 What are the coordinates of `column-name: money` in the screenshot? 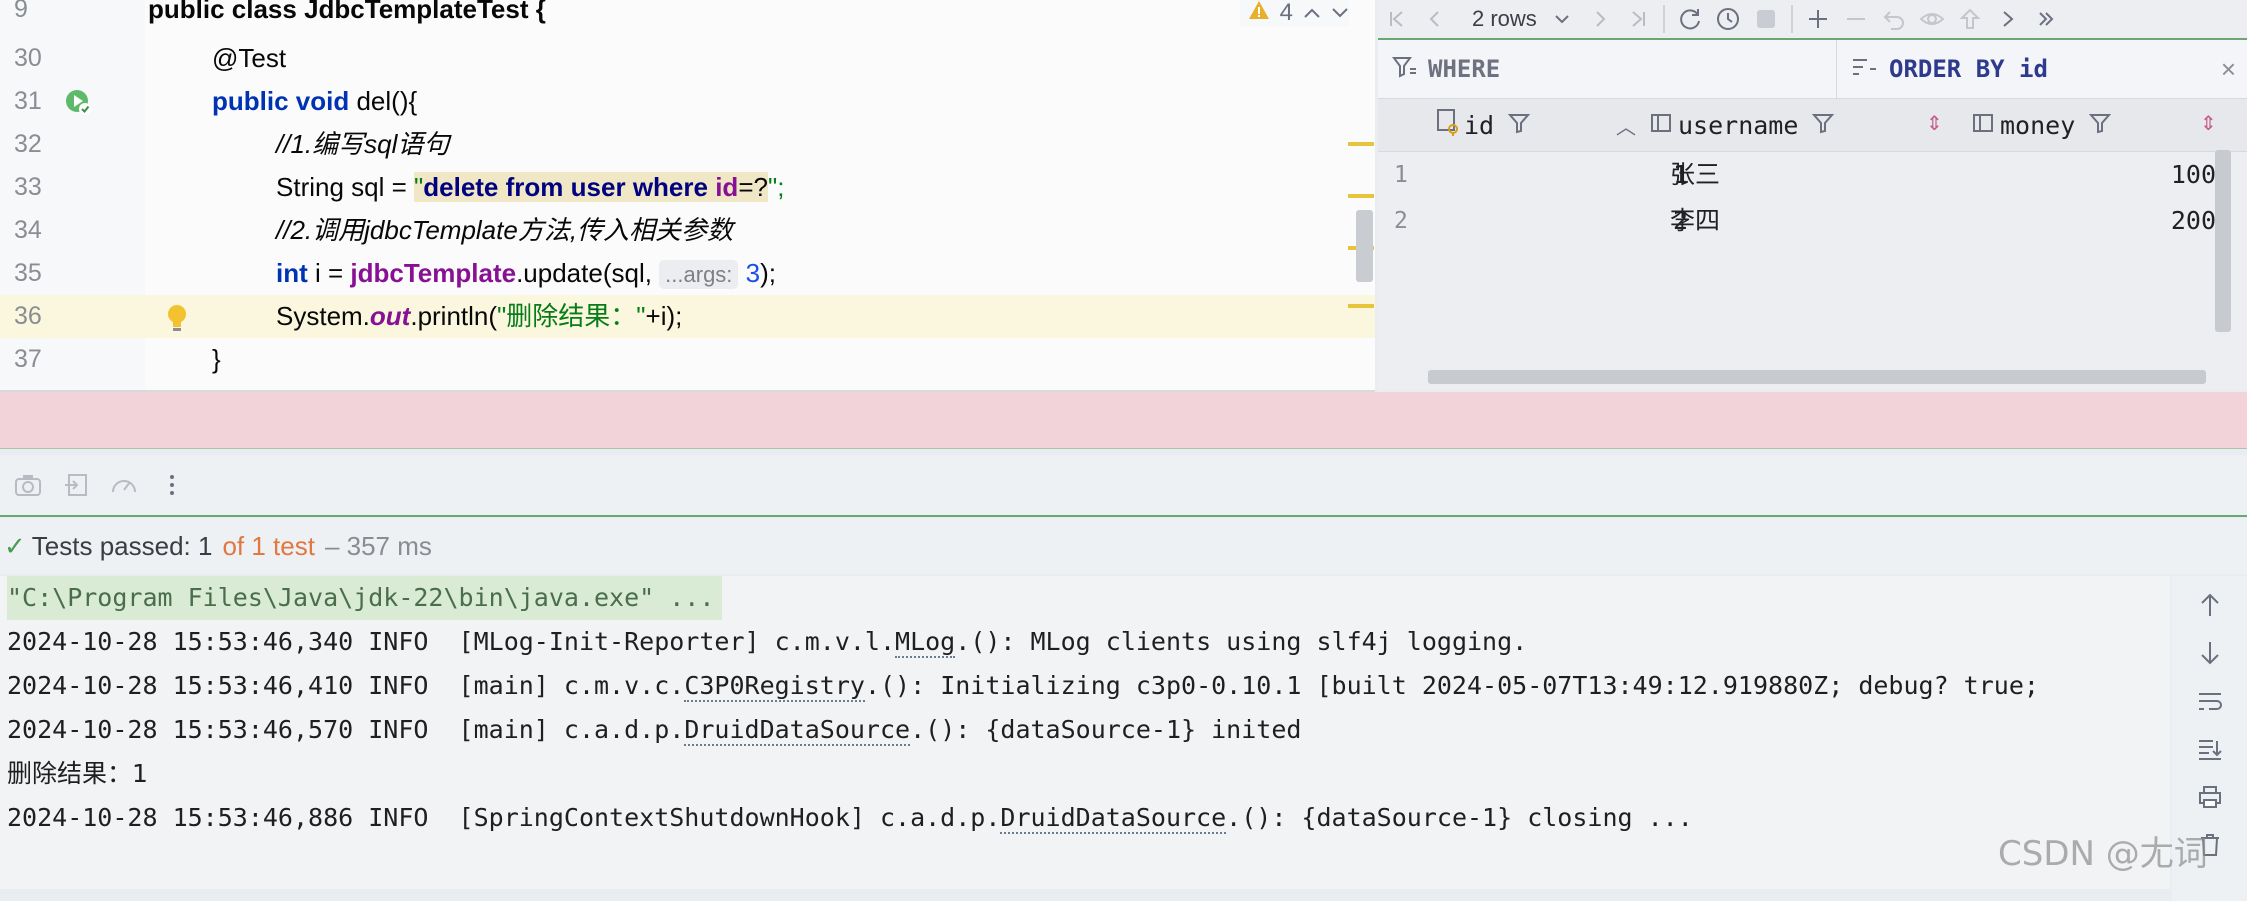 It's located at (2038, 125).